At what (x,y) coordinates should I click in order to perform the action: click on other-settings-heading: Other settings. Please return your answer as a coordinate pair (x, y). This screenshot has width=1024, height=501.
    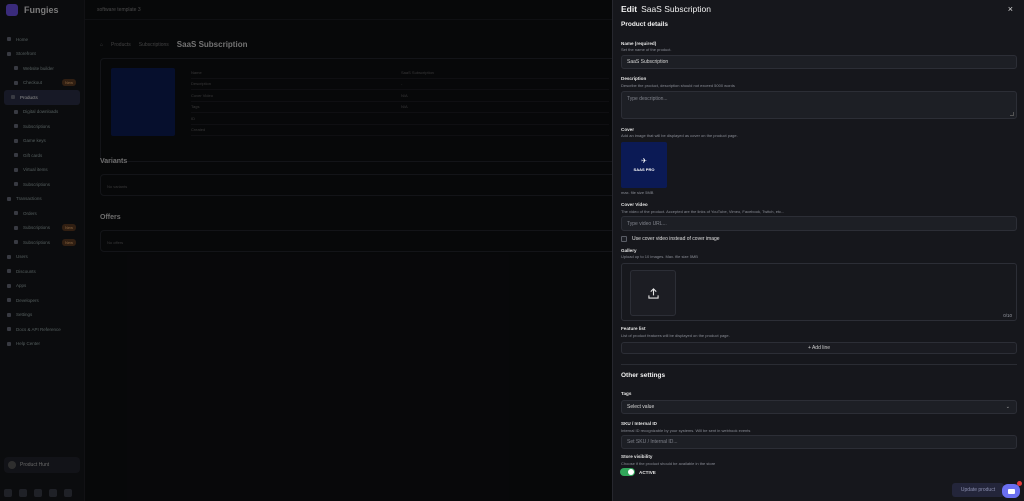
    Looking at the image, I should click on (643, 375).